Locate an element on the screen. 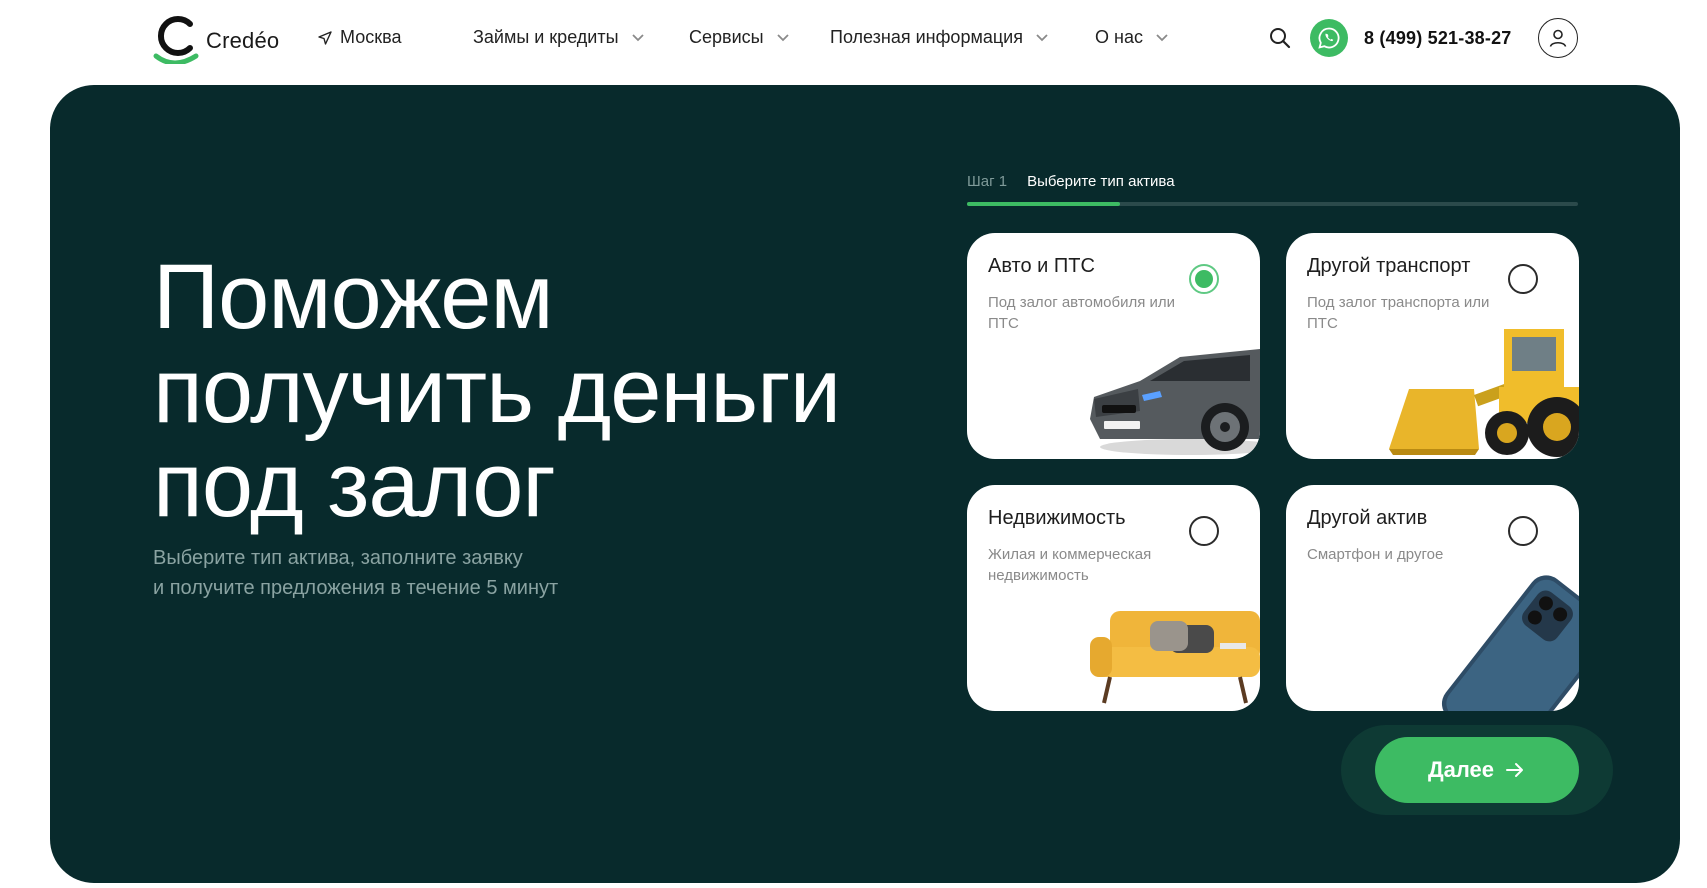 Image resolution: width=1707 pixels, height=888 pixels. card-title: Недвижимость is located at coordinates (1057, 518).